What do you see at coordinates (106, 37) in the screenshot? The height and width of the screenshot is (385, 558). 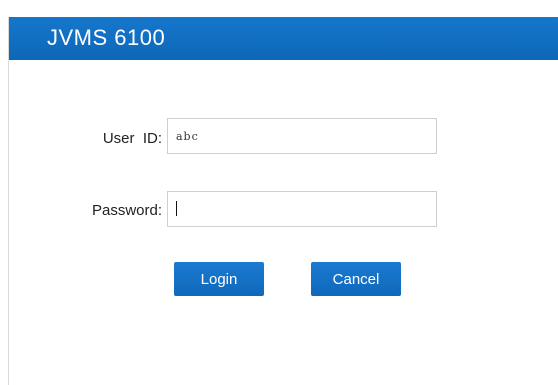 I see `app-title: JVMS 6100` at bounding box center [106, 37].